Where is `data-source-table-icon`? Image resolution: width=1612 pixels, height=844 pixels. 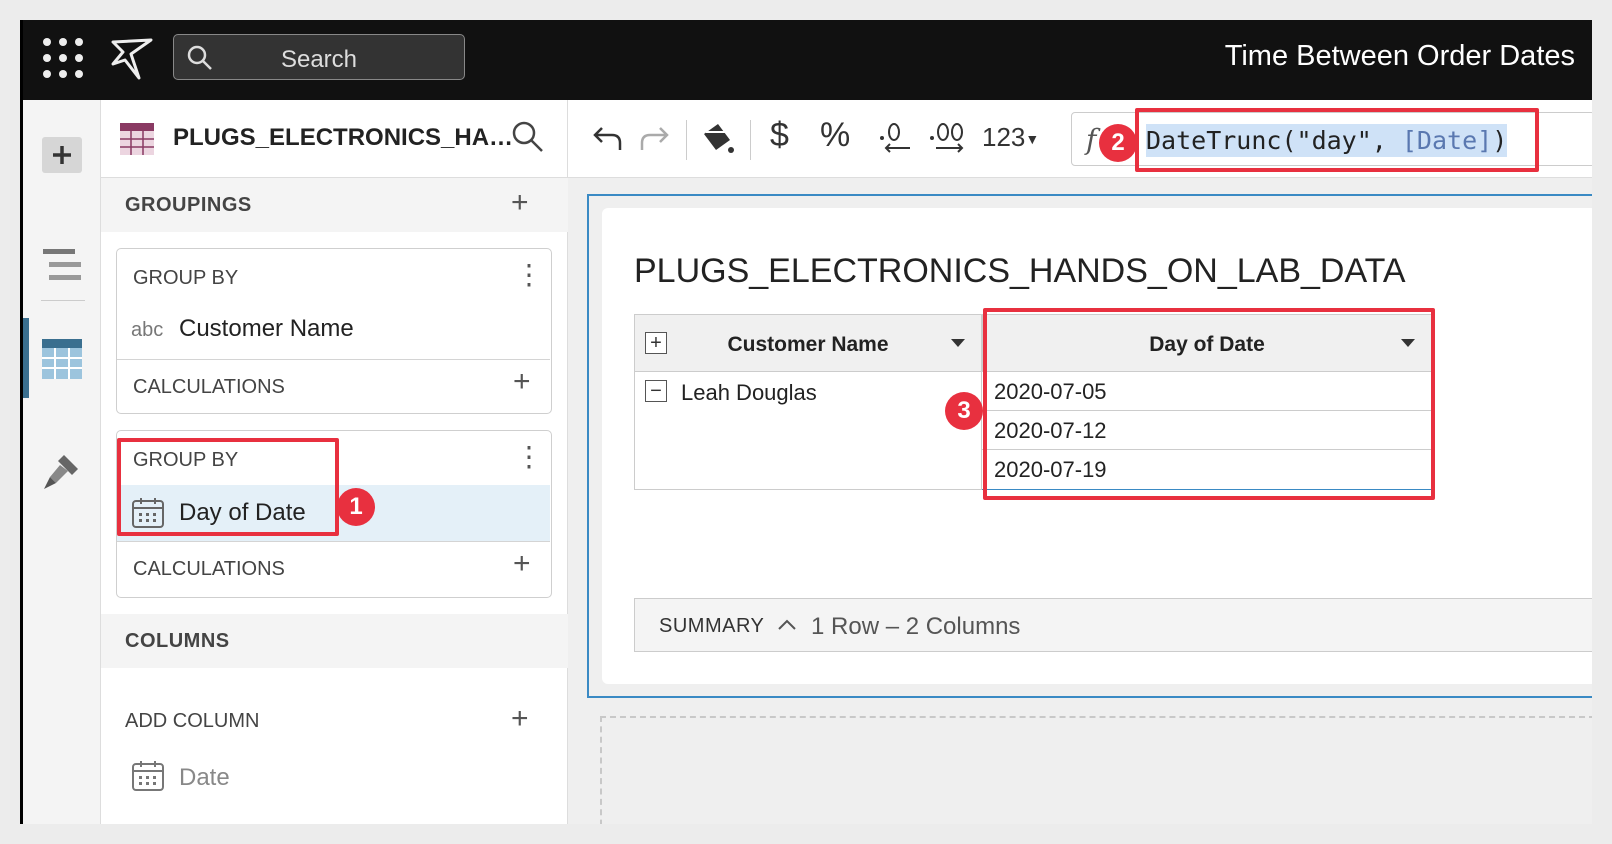 data-source-table-icon is located at coordinates (137, 139).